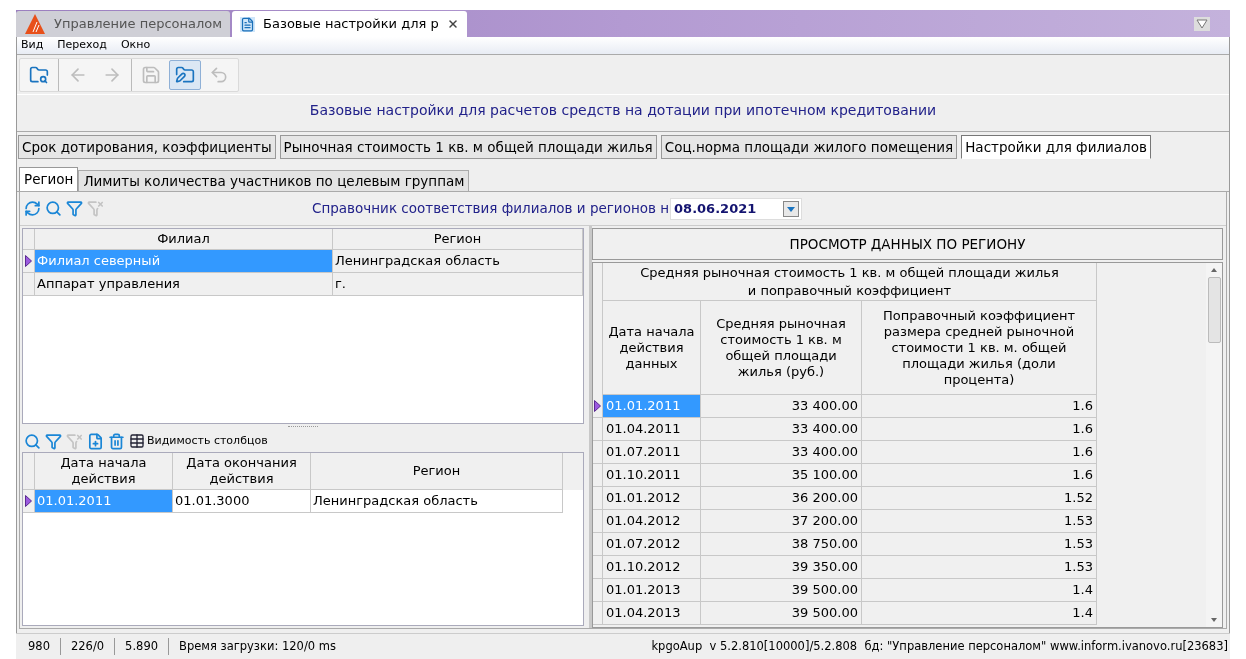 This screenshot has height=659, width=1246. What do you see at coordinates (652, 521) in the screenshot?
I see `table-cell: 01.04.2012` at bounding box center [652, 521].